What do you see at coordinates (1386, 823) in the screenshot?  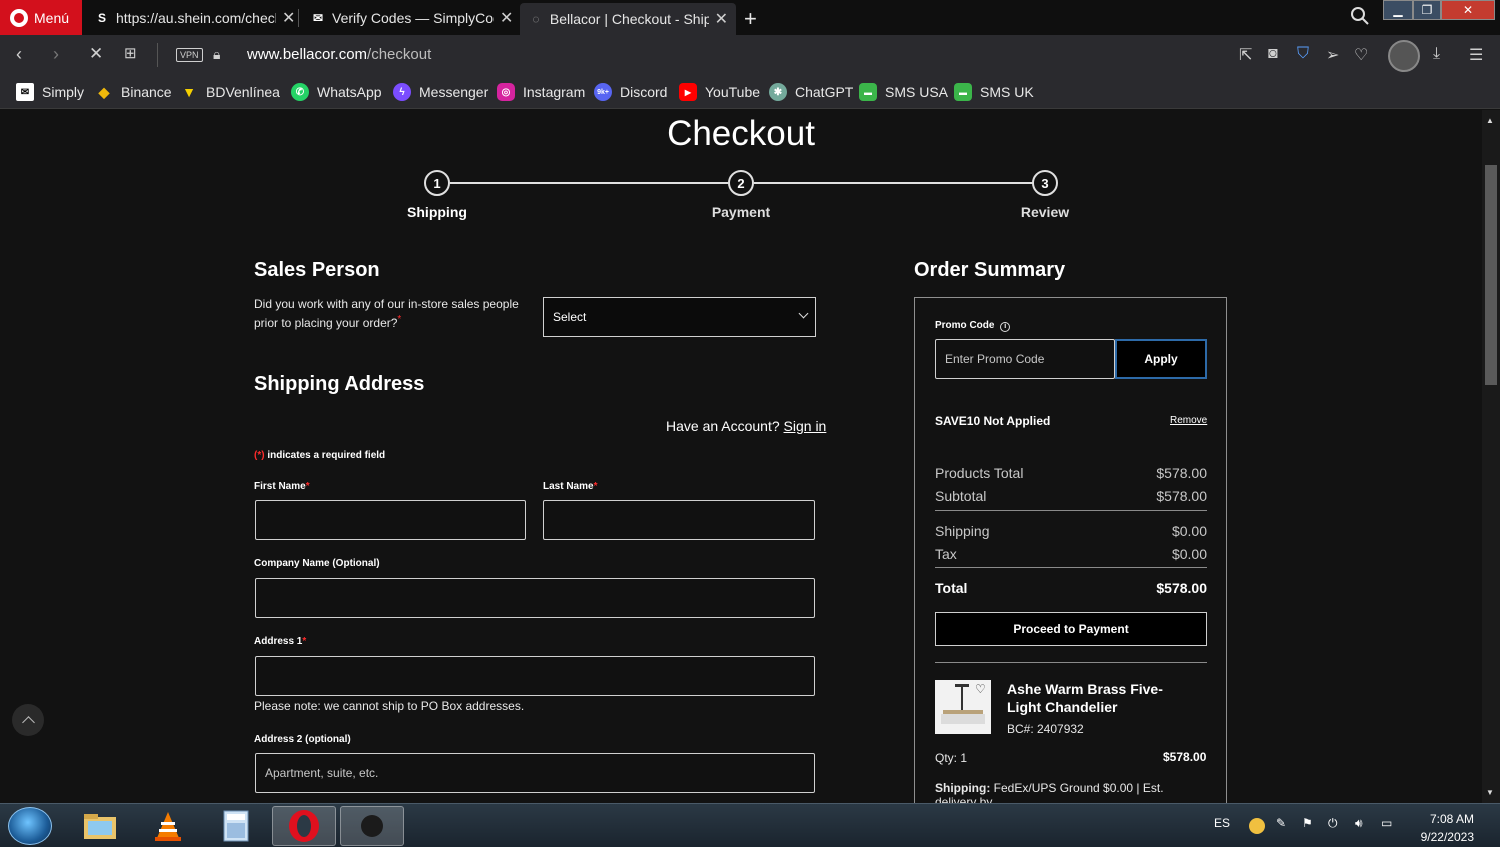 I see `network-icon: ▭` at bounding box center [1386, 823].